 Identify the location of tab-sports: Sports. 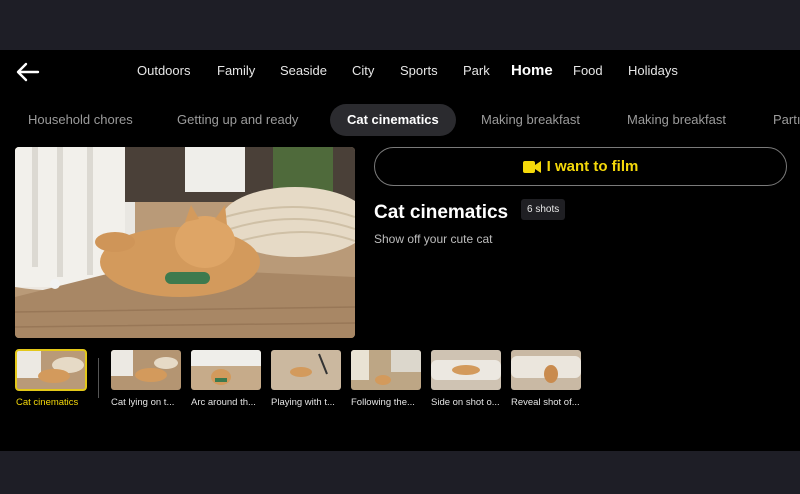
(419, 71).